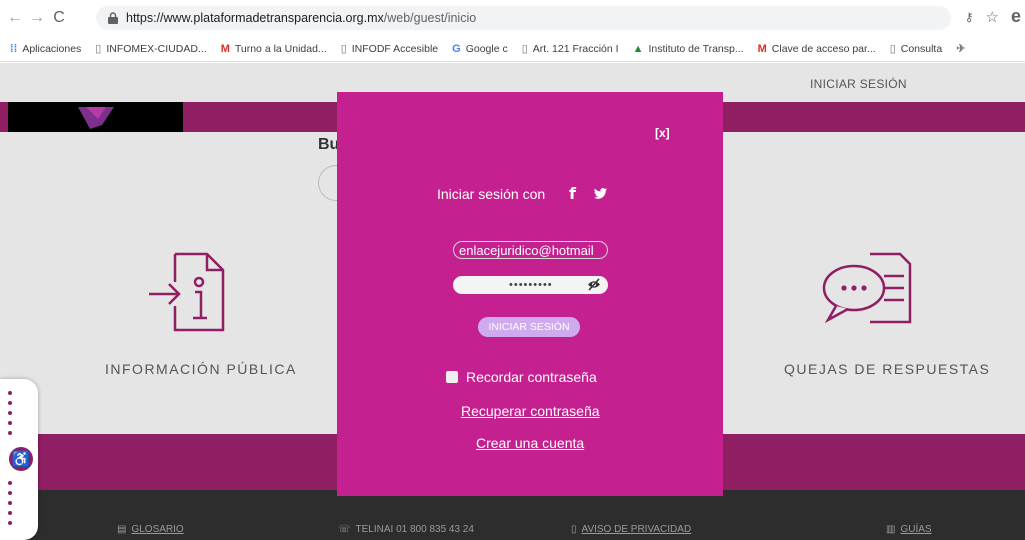 This screenshot has height=540, width=1025. What do you see at coordinates (15, 18) in the screenshot?
I see `back-arrow-icon: ←` at bounding box center [15, 18].